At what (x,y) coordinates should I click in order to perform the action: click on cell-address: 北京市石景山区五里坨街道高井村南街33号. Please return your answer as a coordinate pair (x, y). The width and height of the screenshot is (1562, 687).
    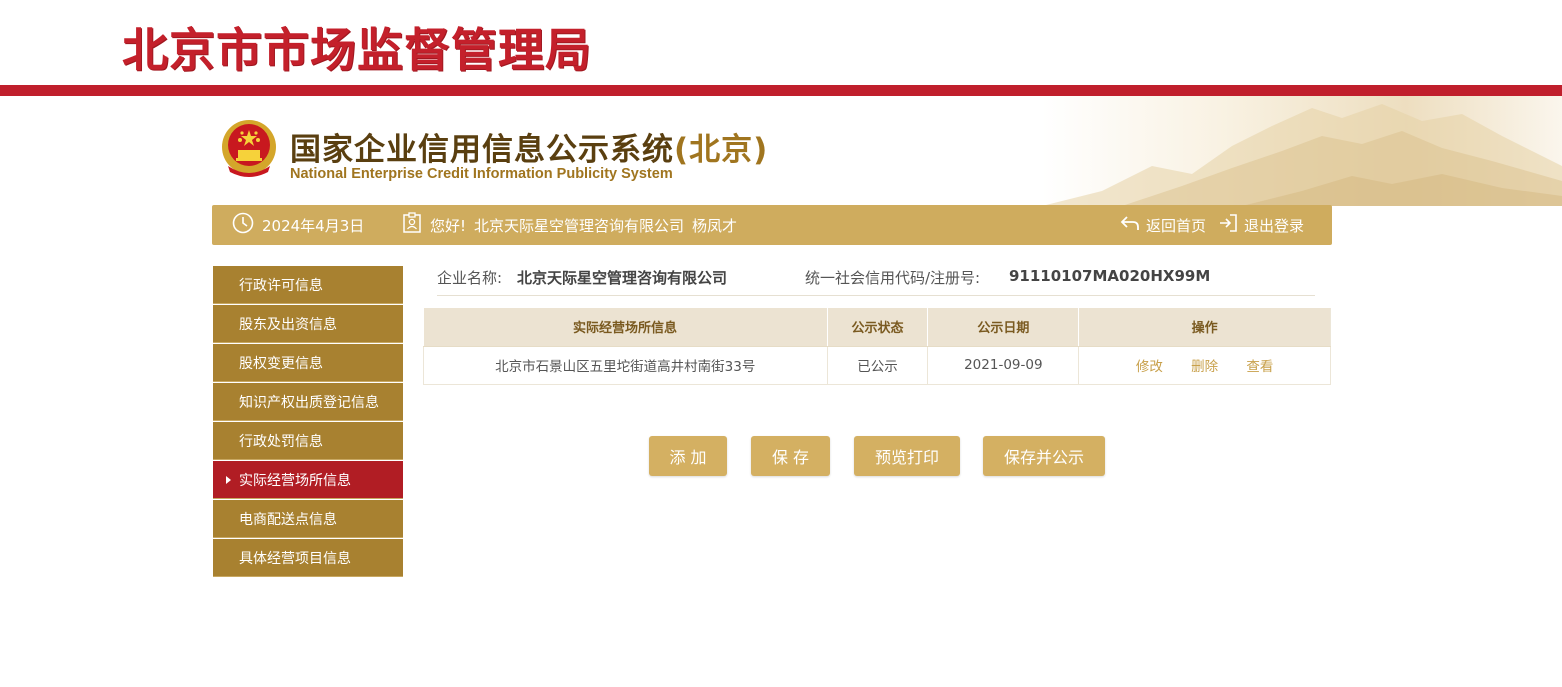
    Looking at the image, I should click on (625, 365).